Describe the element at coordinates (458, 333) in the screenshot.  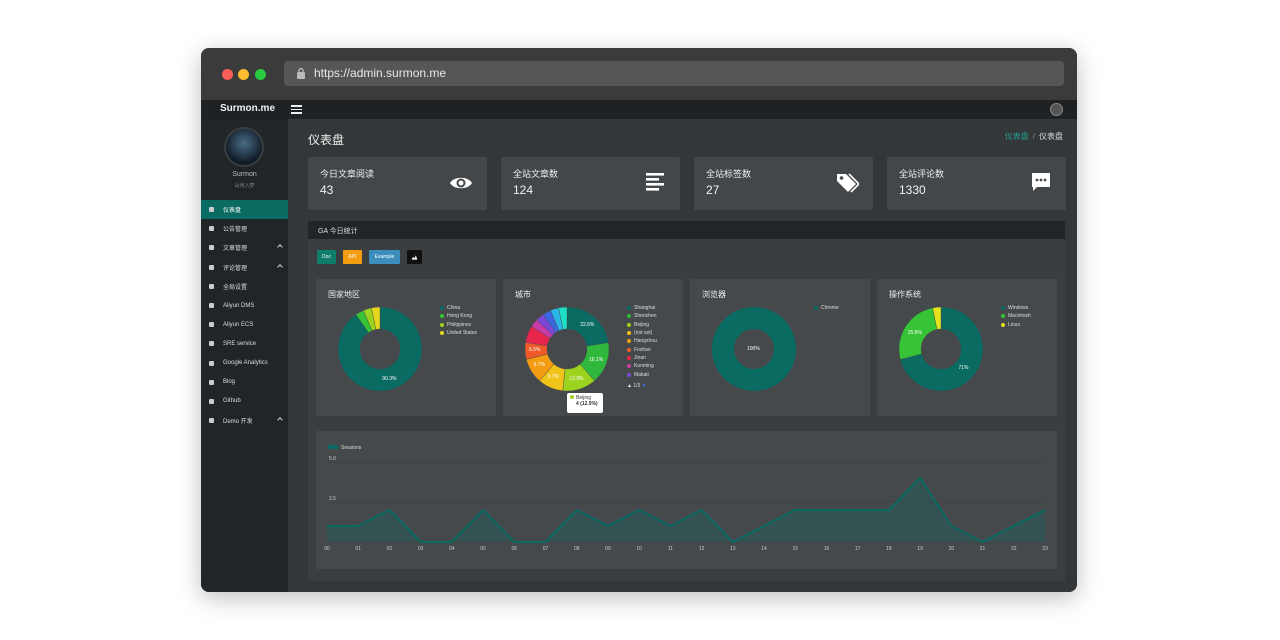
I see `legend-item: United States` at that location.